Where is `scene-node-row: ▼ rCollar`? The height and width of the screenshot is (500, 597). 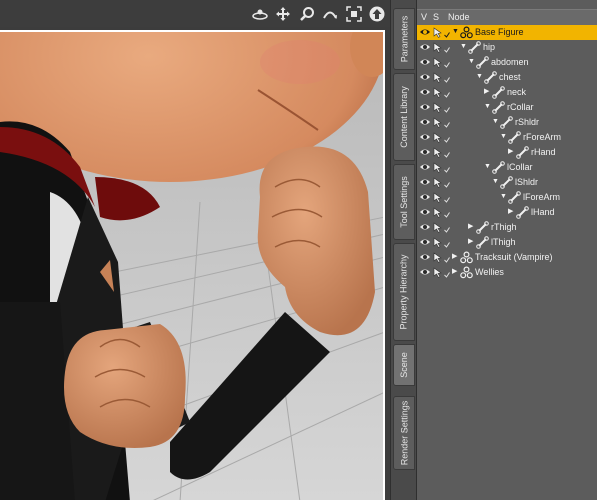
scene-node-row: ▼ rCollar is located at coordinates (507, 107).